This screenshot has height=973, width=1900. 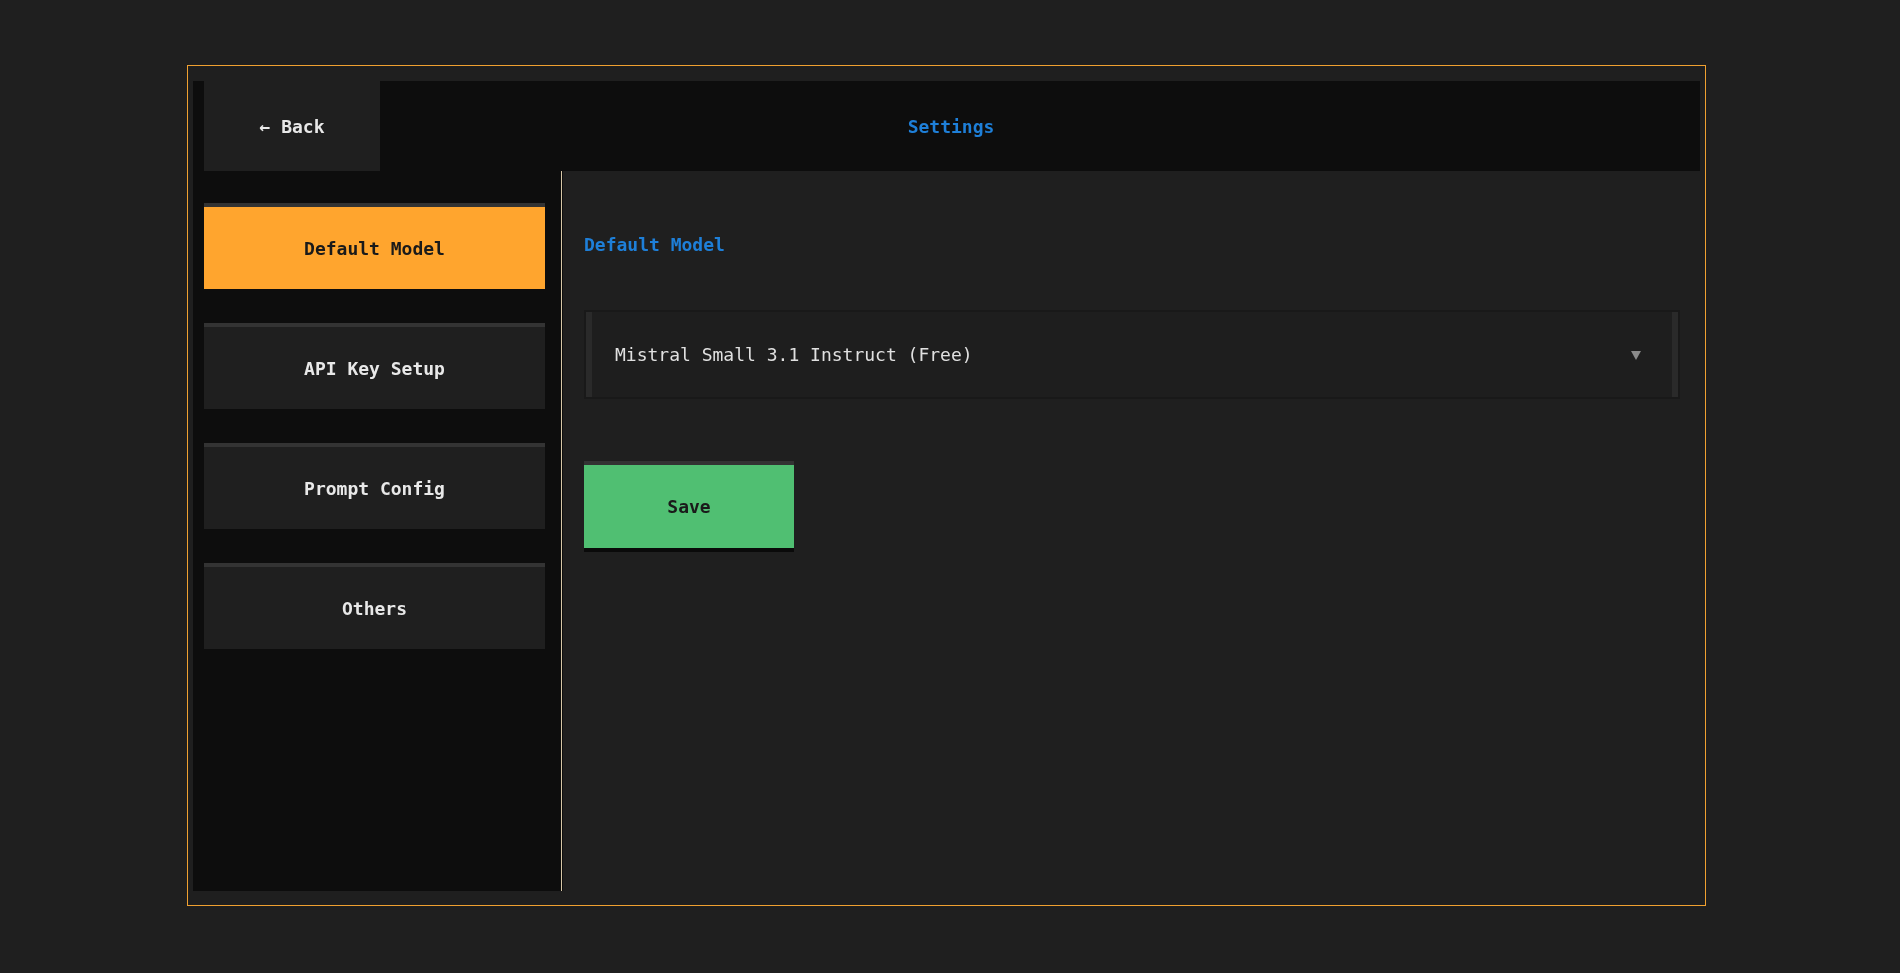 What do you see at coordinates (1132, 354) in the screenshot?
I see `model-select: Mistral Small 3.1 Instruct (Free)` at bounding box center [1132, 354].